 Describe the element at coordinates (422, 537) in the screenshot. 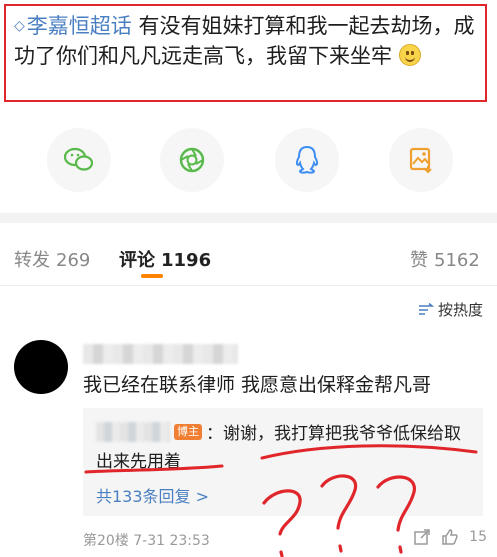

I see `share-icon` at that location.